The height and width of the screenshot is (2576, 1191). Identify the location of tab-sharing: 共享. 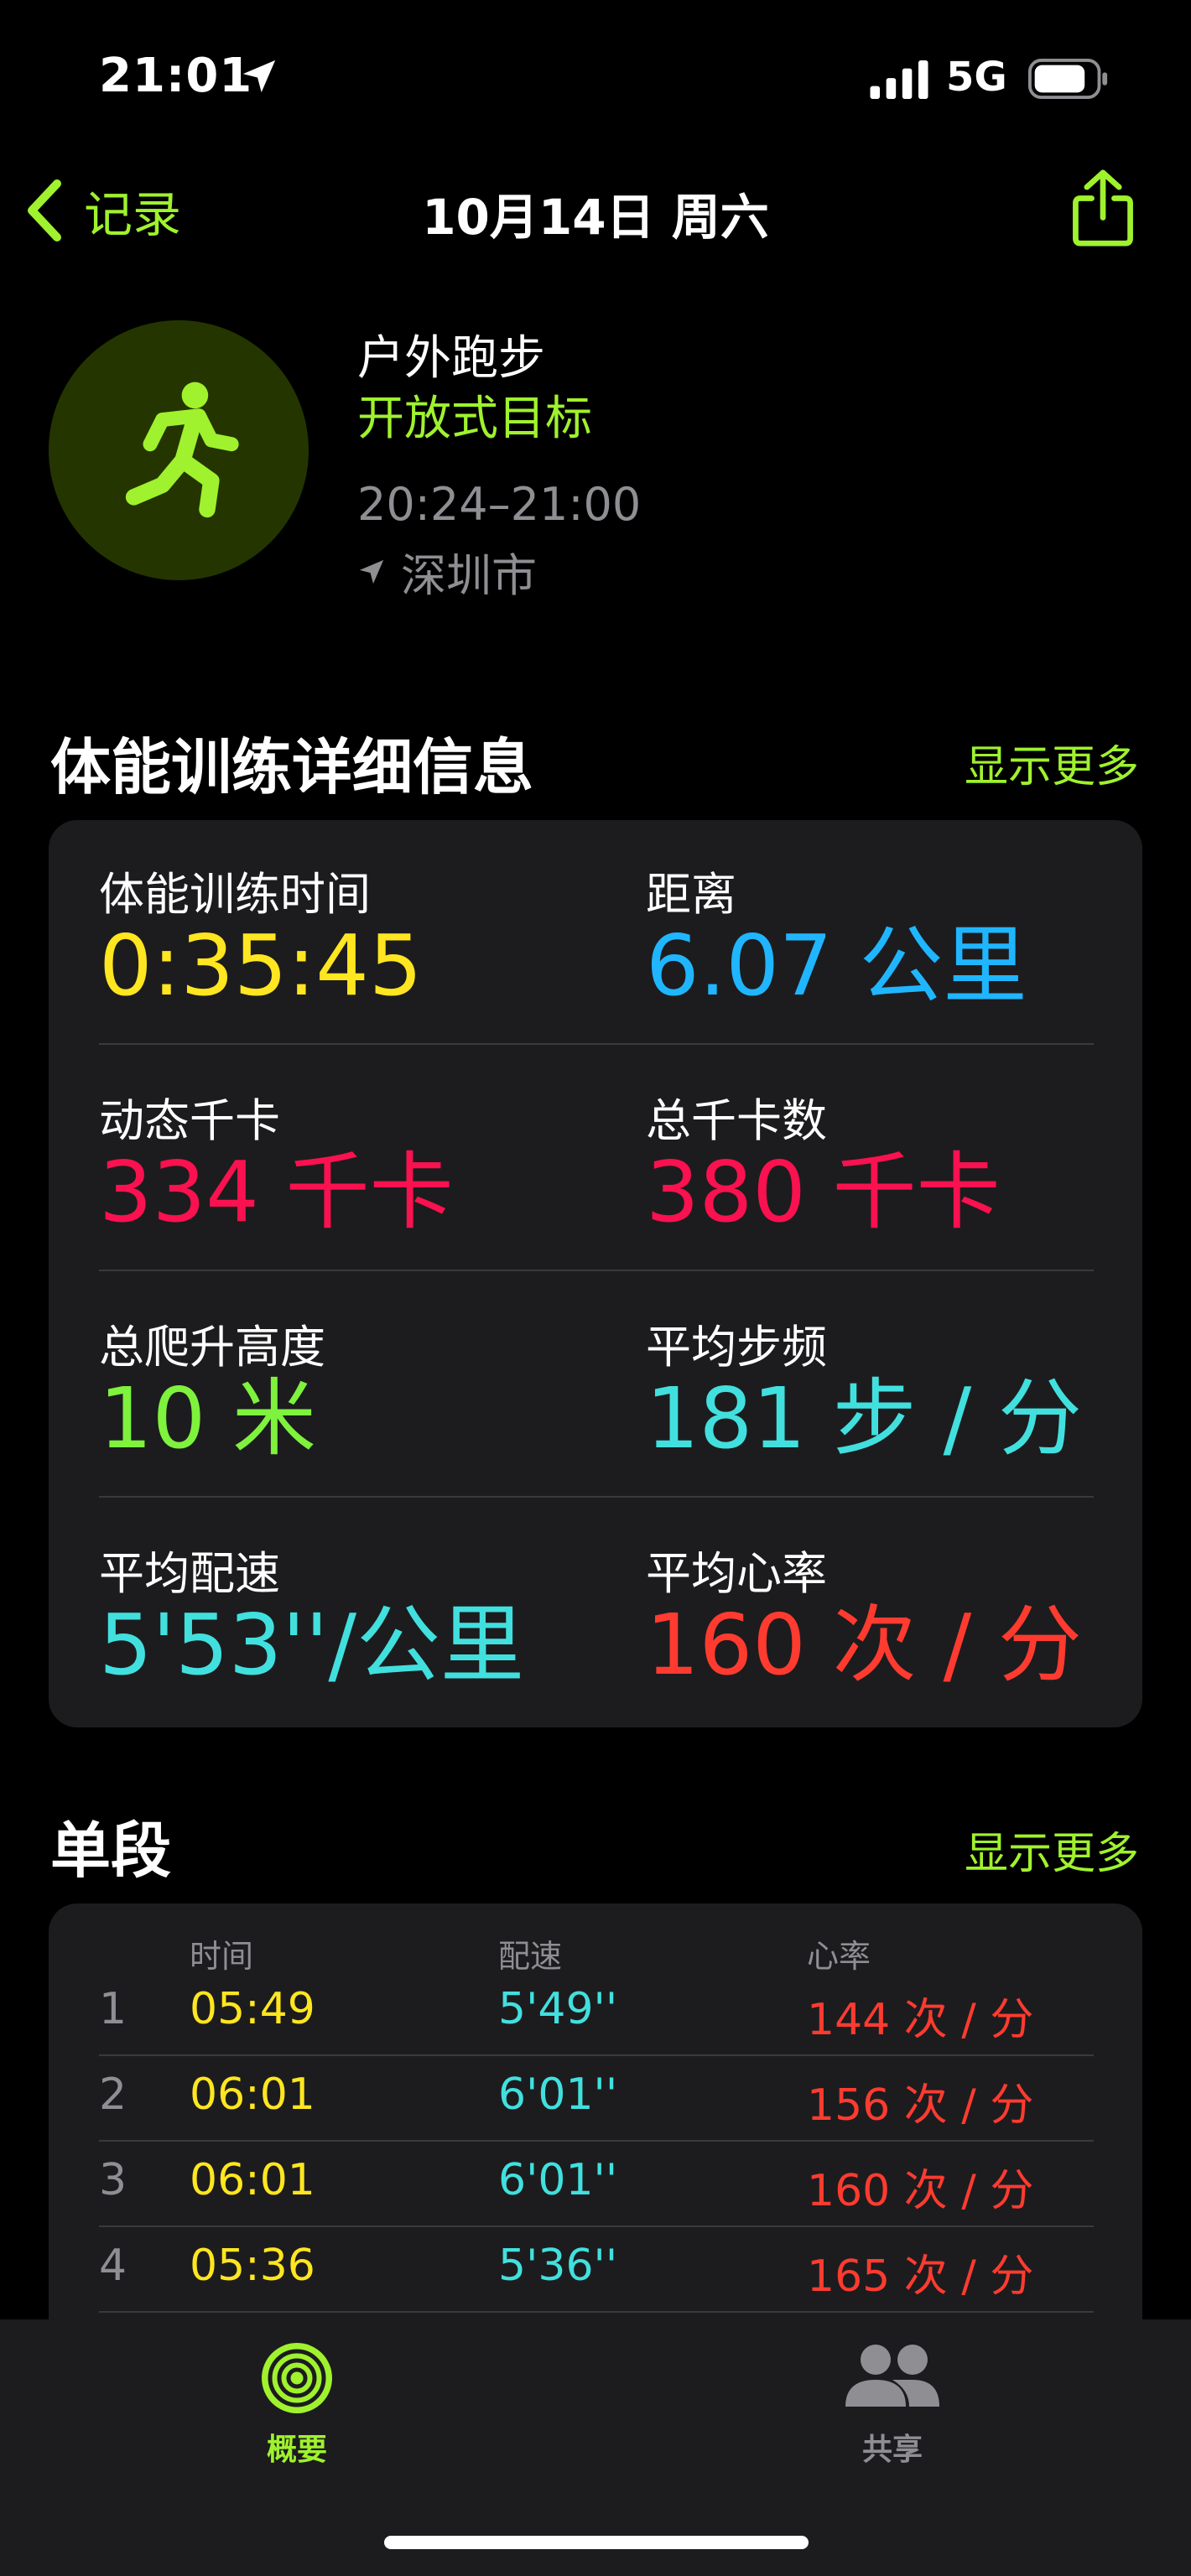
(892, 2404).